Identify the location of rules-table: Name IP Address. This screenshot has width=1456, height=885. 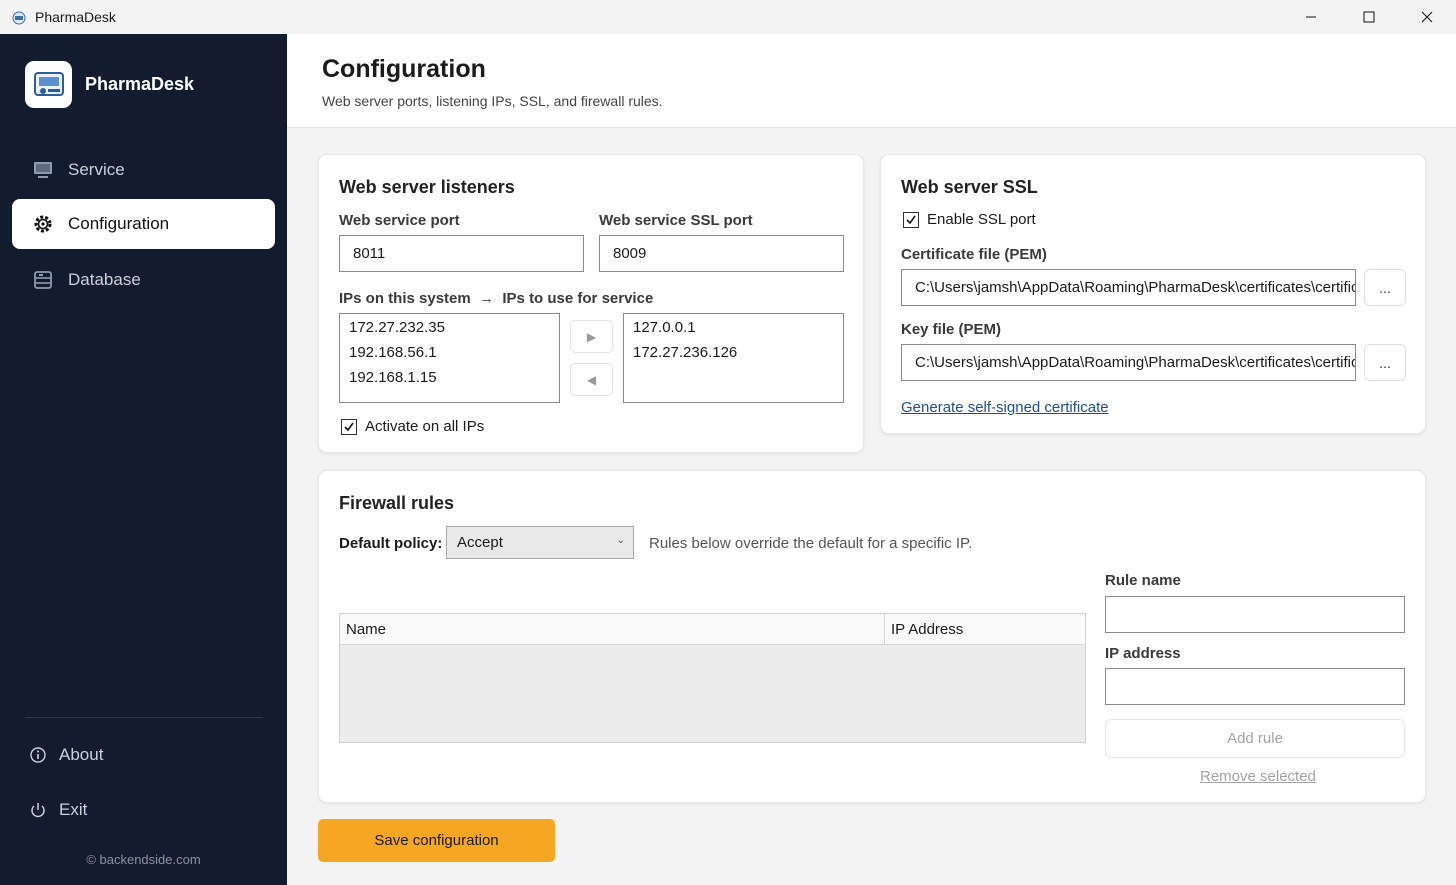
(712, 678).